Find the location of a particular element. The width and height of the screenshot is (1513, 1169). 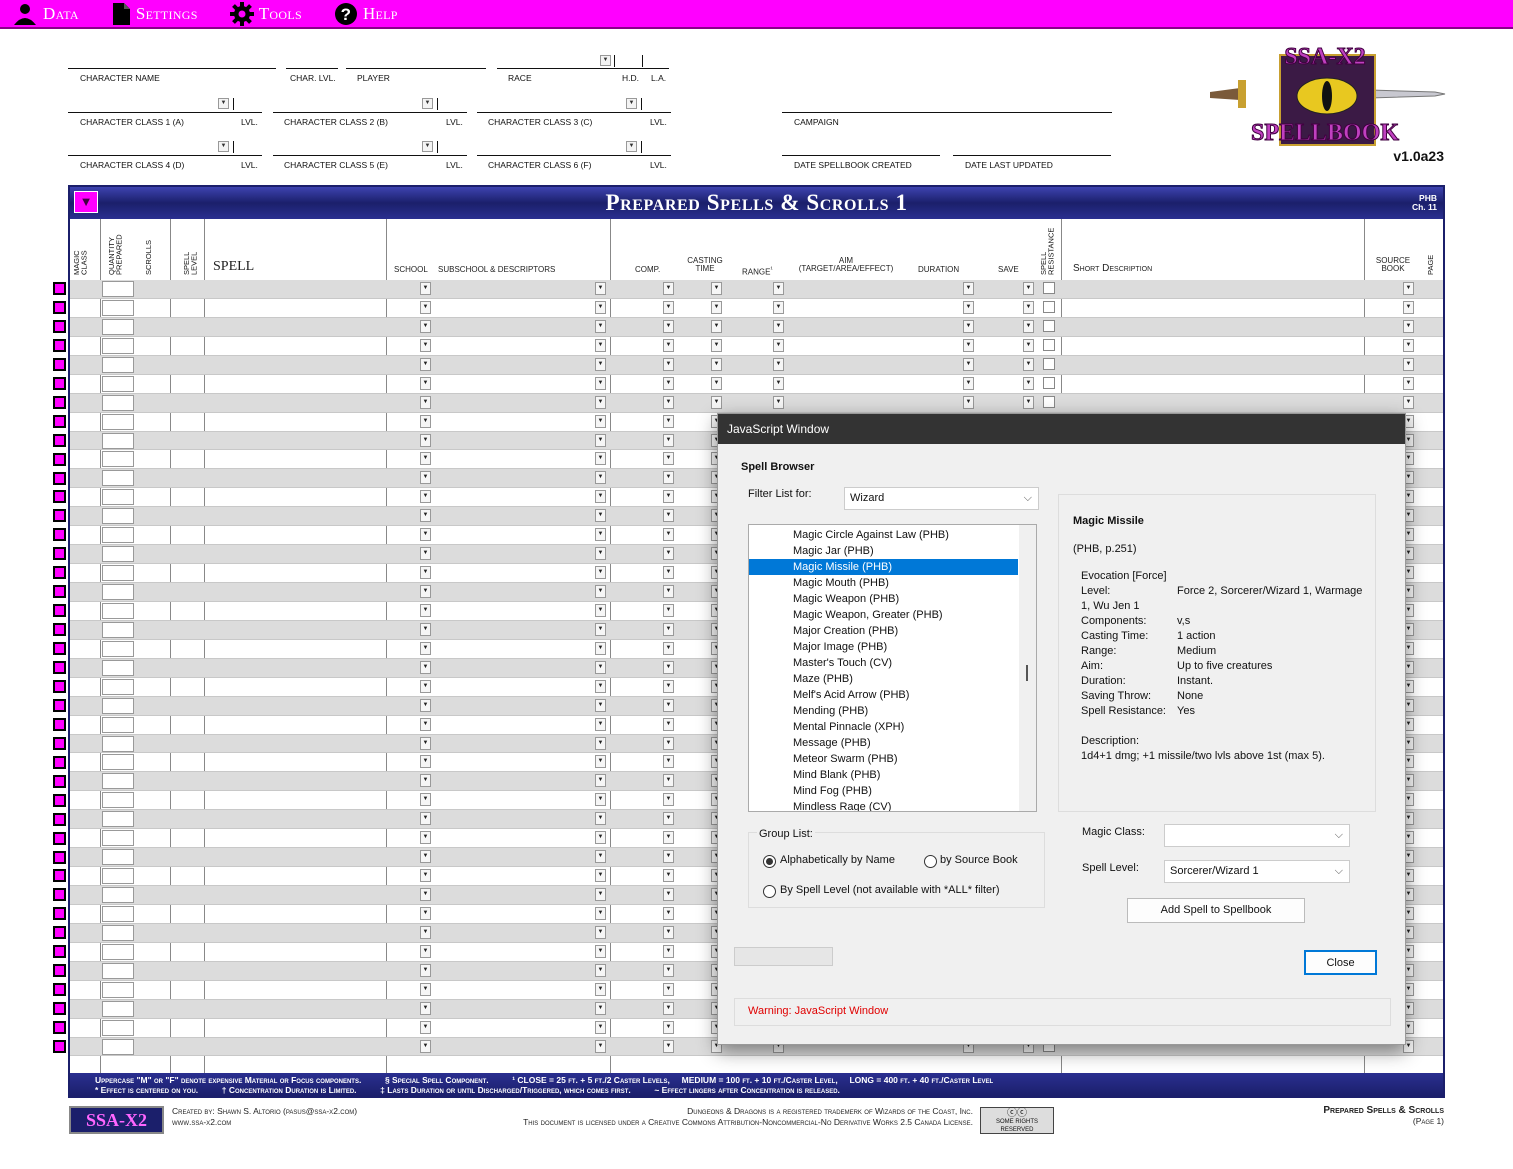

spell-list-item: Maze (PHB) is located at coordinates (892, 679).